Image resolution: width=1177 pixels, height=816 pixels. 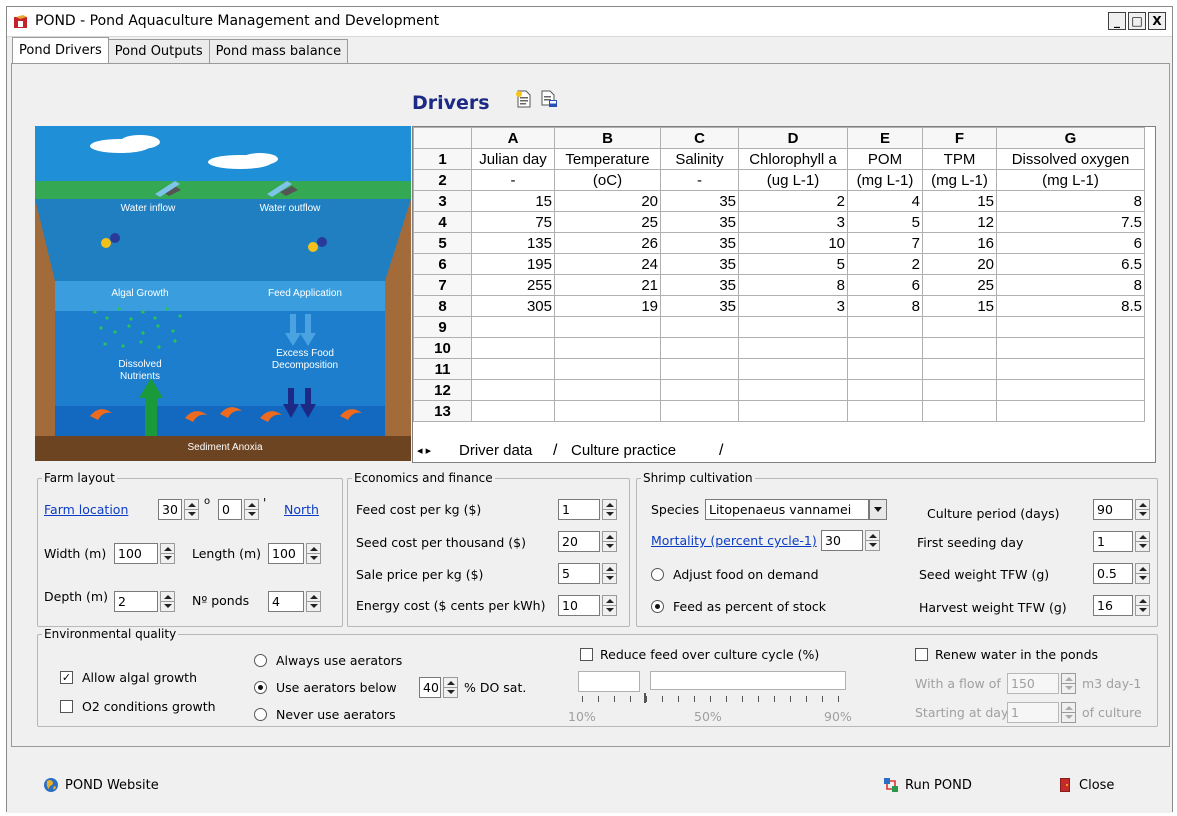 I want to click on species-dropdown-button, so click(x=878, y=509).